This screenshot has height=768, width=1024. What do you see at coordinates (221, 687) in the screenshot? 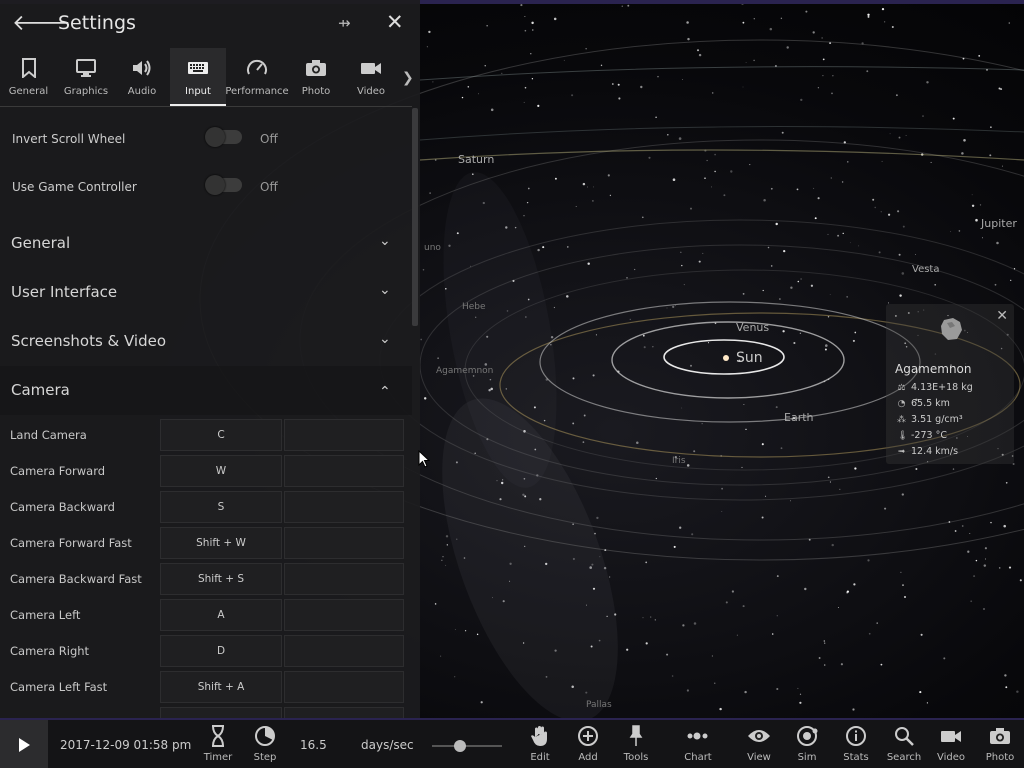
I see `primary-key-button: Shift + A` at bounding box center [221, 687].